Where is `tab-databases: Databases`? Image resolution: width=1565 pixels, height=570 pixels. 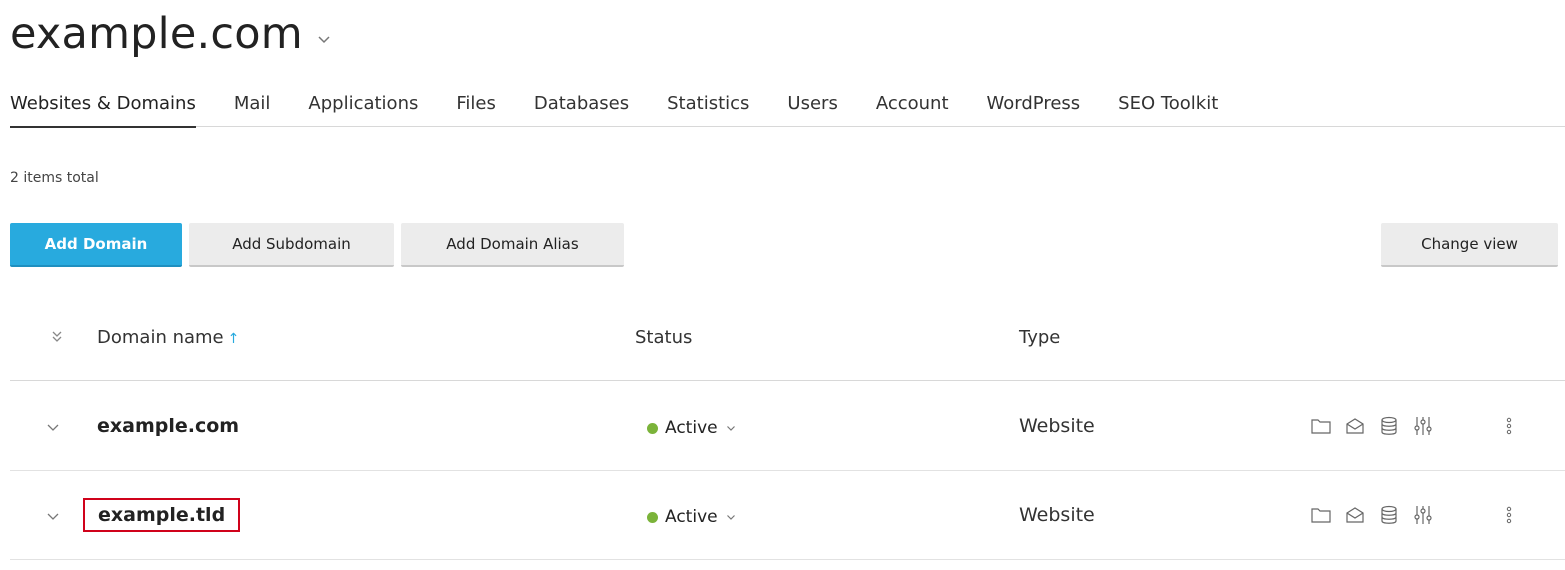 tab-databases: Databases is located at coordinates (581, 106).